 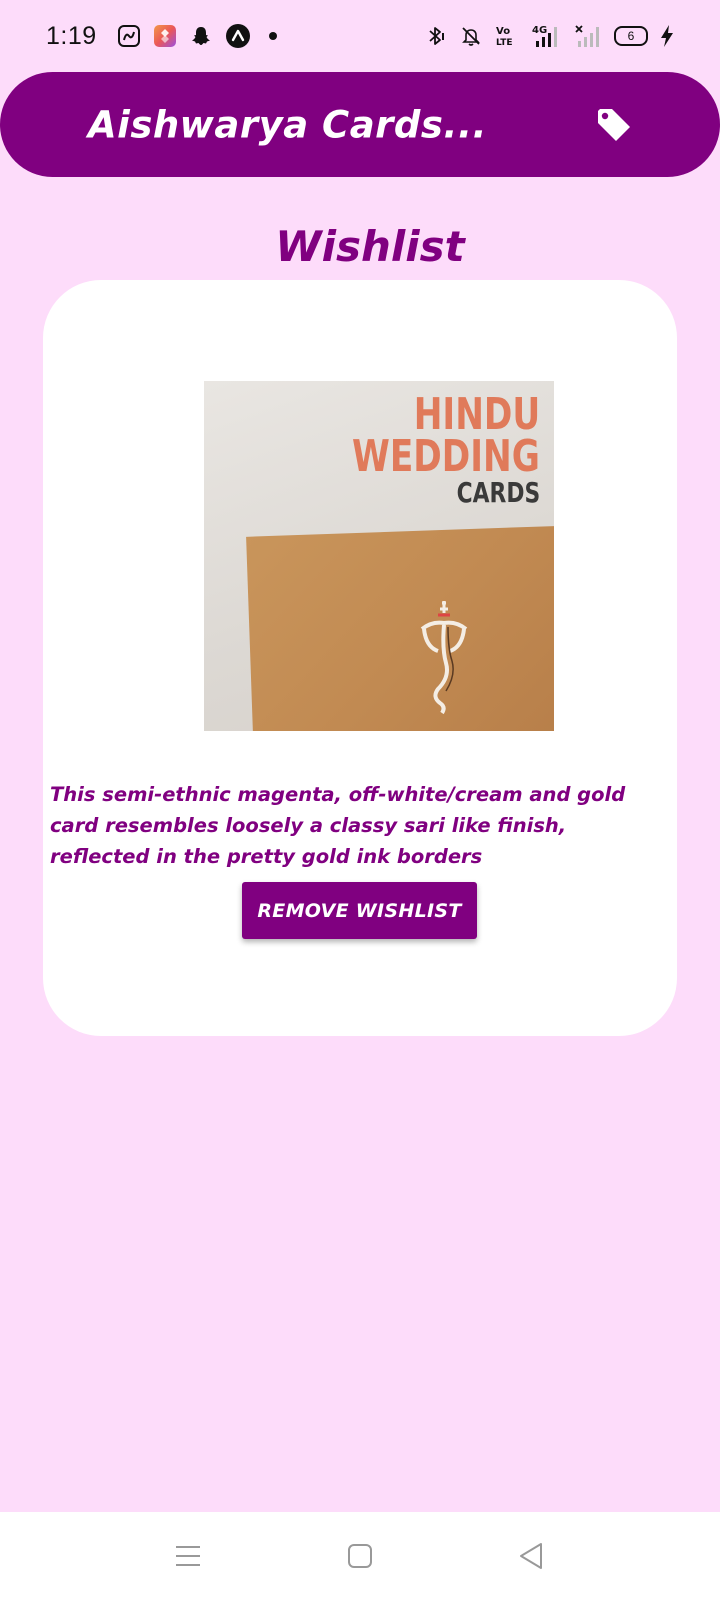 I want to click on arrow-app-icon, so click(x=238, y=36).